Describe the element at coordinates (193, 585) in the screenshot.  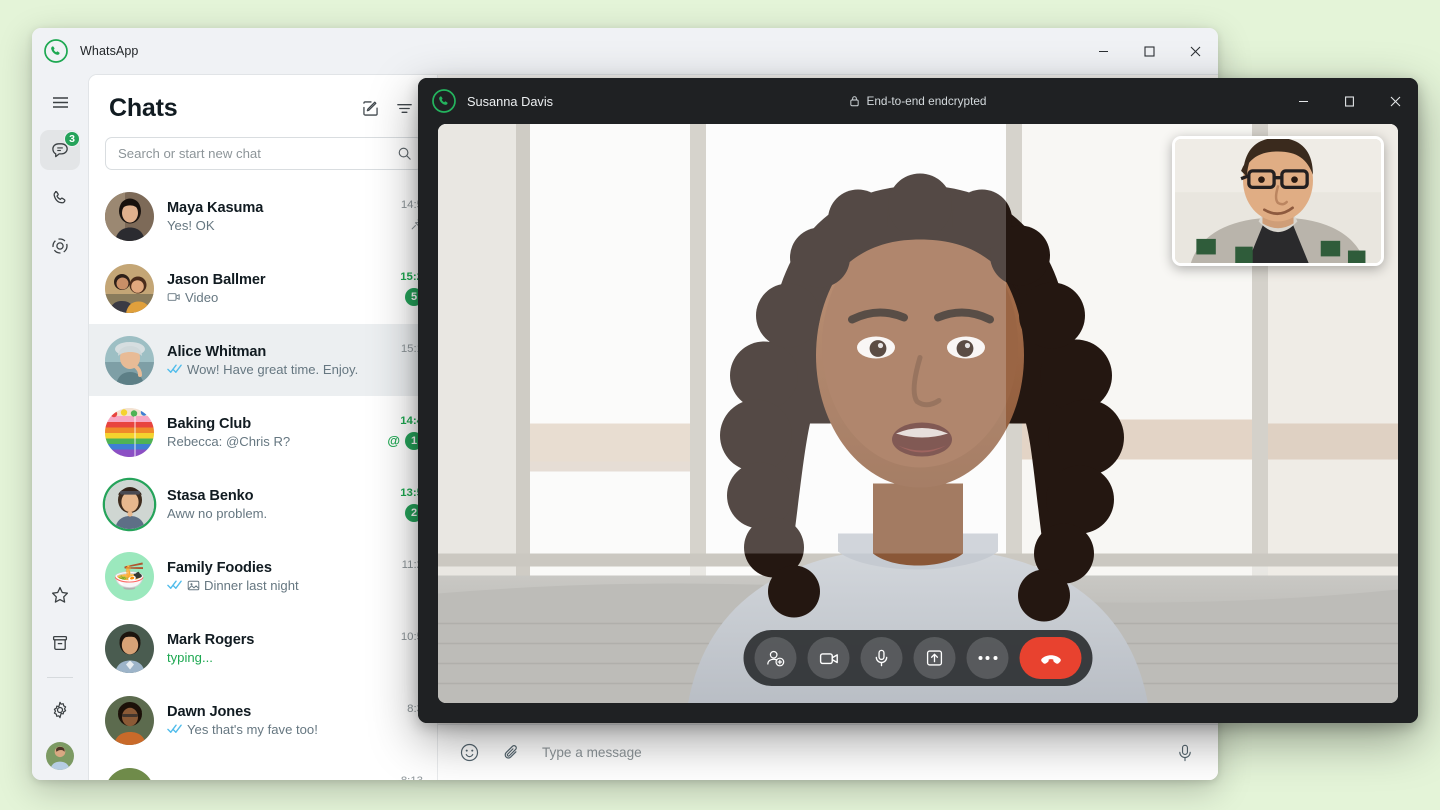
I see `image-icon` at that location.